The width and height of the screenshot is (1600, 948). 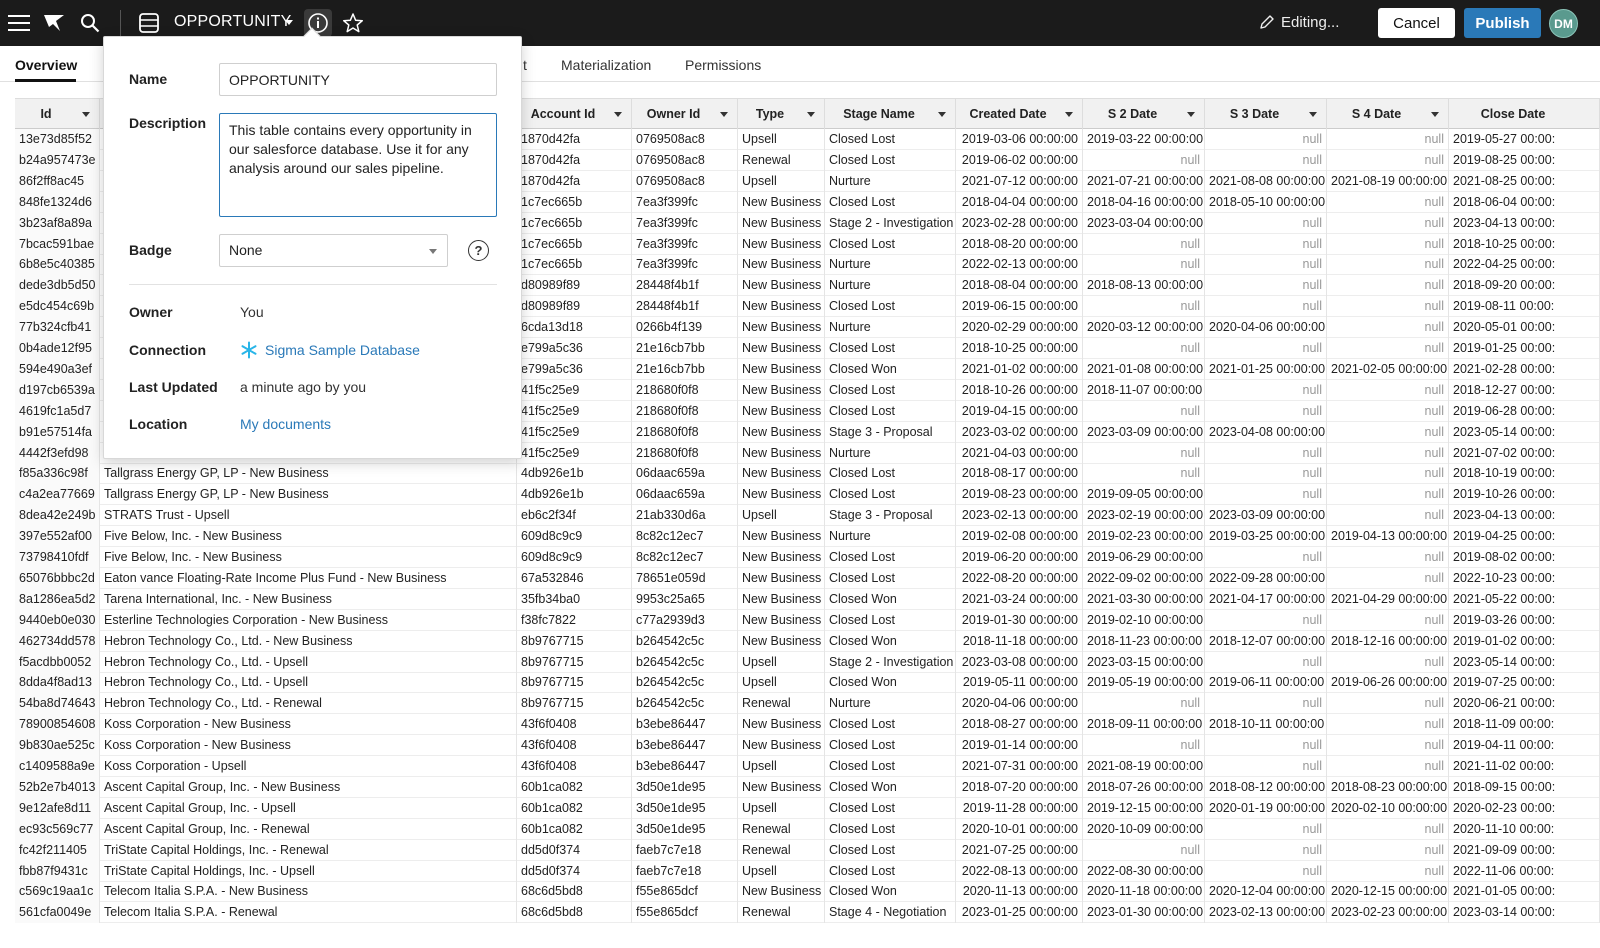 I want to click on cell-created-date: 2018-08-20 00:00:00, so click(x=1019, y=244).